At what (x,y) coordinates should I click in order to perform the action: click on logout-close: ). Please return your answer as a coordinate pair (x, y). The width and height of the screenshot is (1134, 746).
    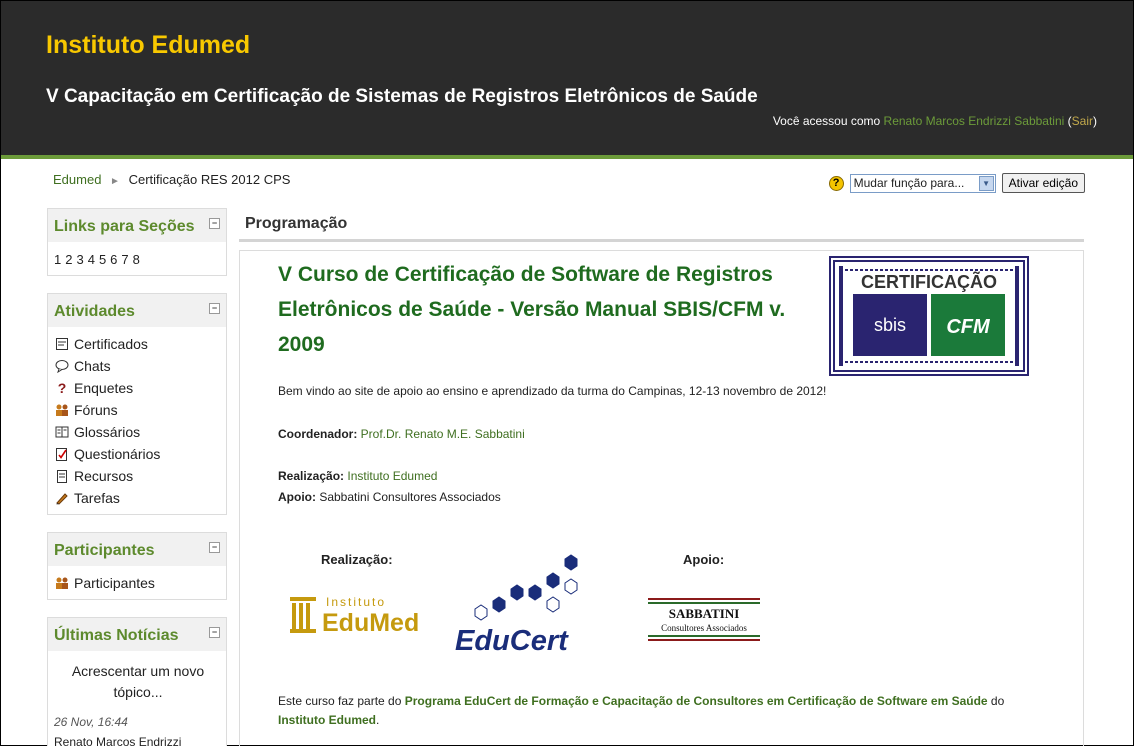
    Looking at the image, I should click on (1095, 121).